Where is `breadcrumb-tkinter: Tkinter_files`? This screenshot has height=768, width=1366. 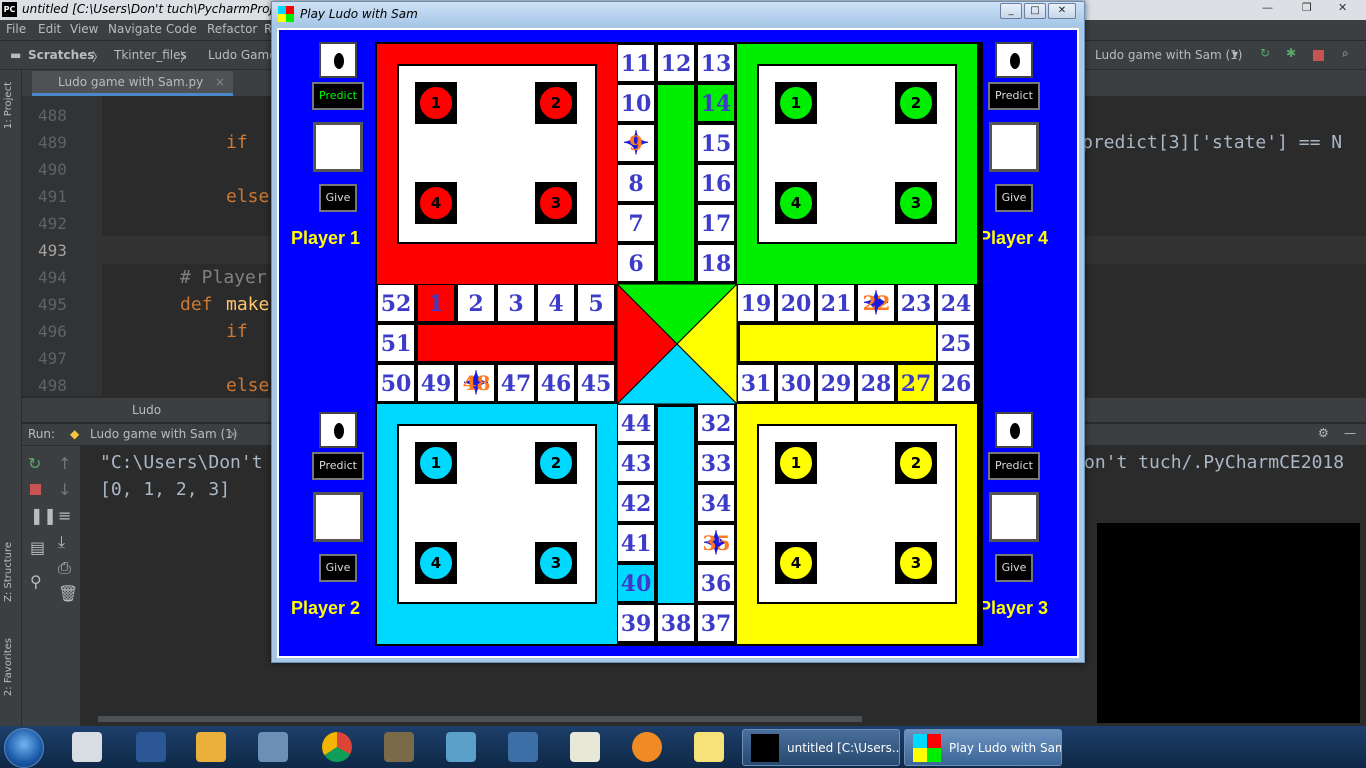
breadcrumb-tkinter: Tkinter_files is located at coordinates (150, 55).